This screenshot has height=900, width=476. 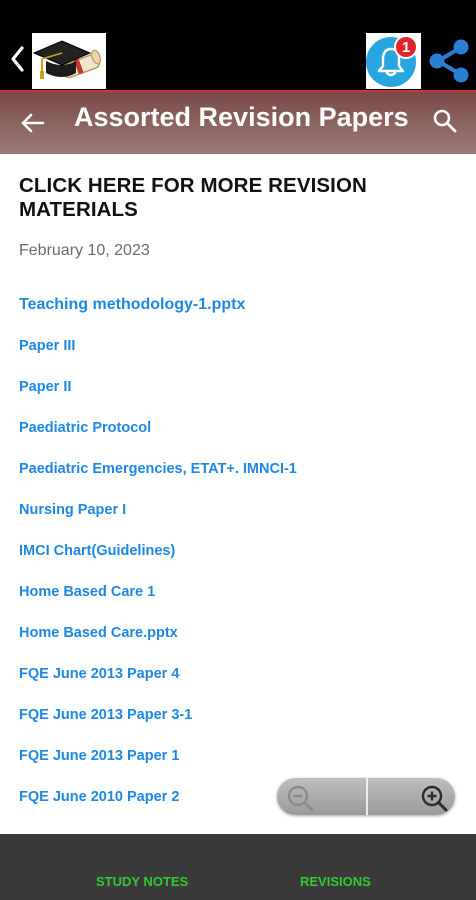 I want to click on zoom-out-icon, so click(x=300, y=798).